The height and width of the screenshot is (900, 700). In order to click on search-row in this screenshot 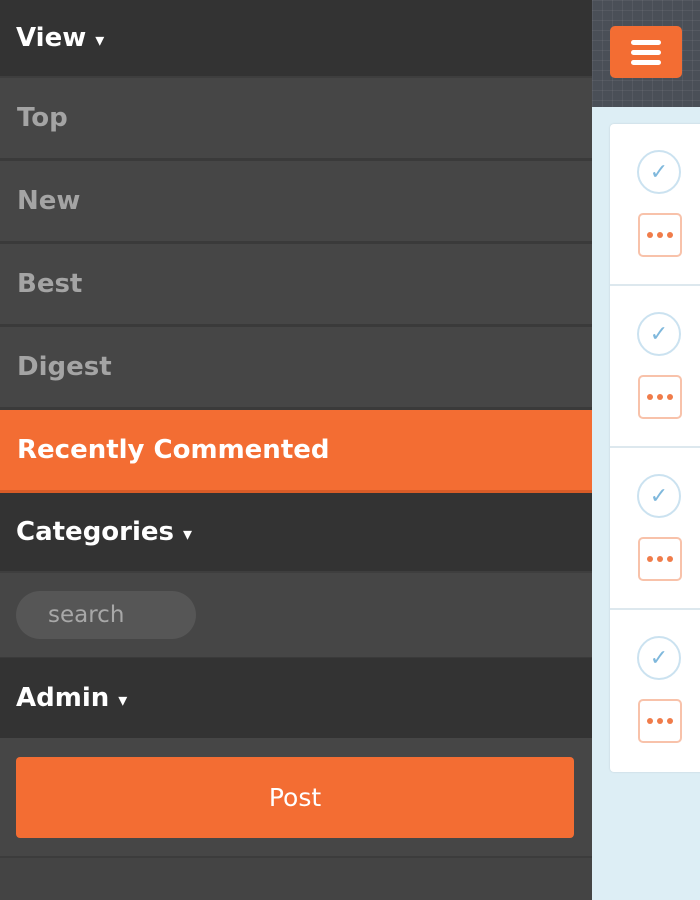, I will do `click(296, 615)`.